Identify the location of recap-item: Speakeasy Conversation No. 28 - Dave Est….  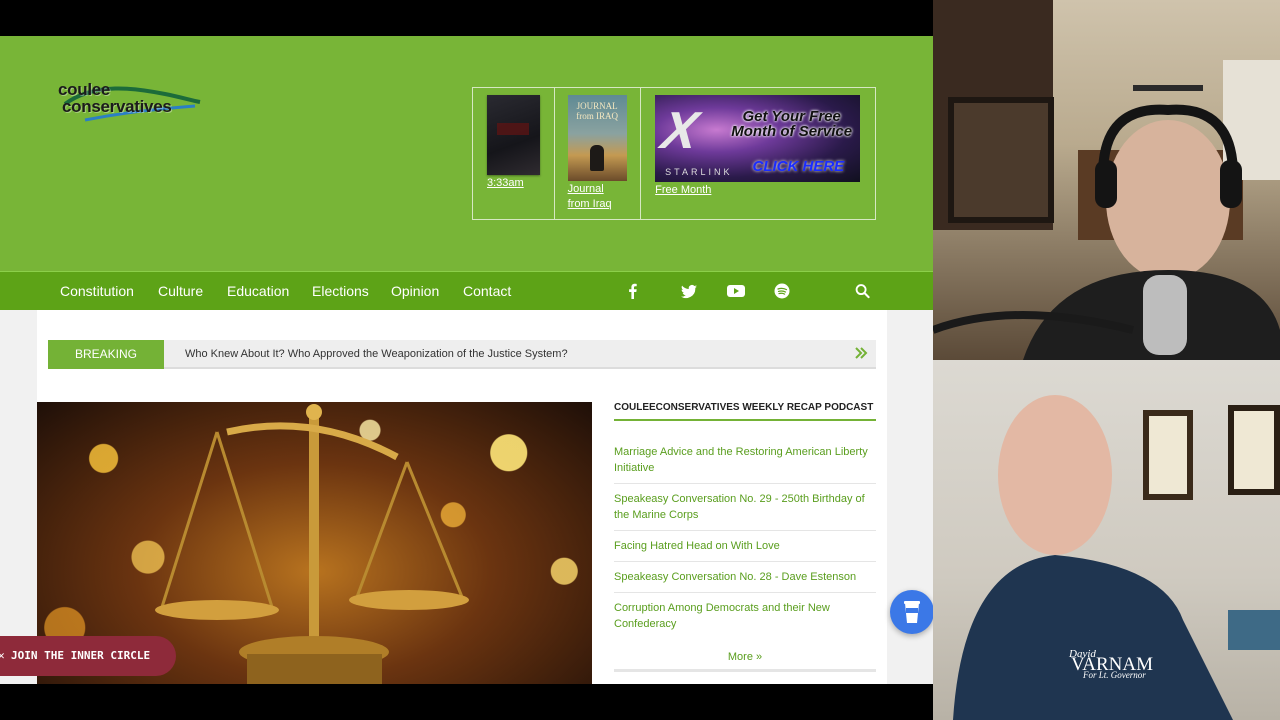
(745, 577).